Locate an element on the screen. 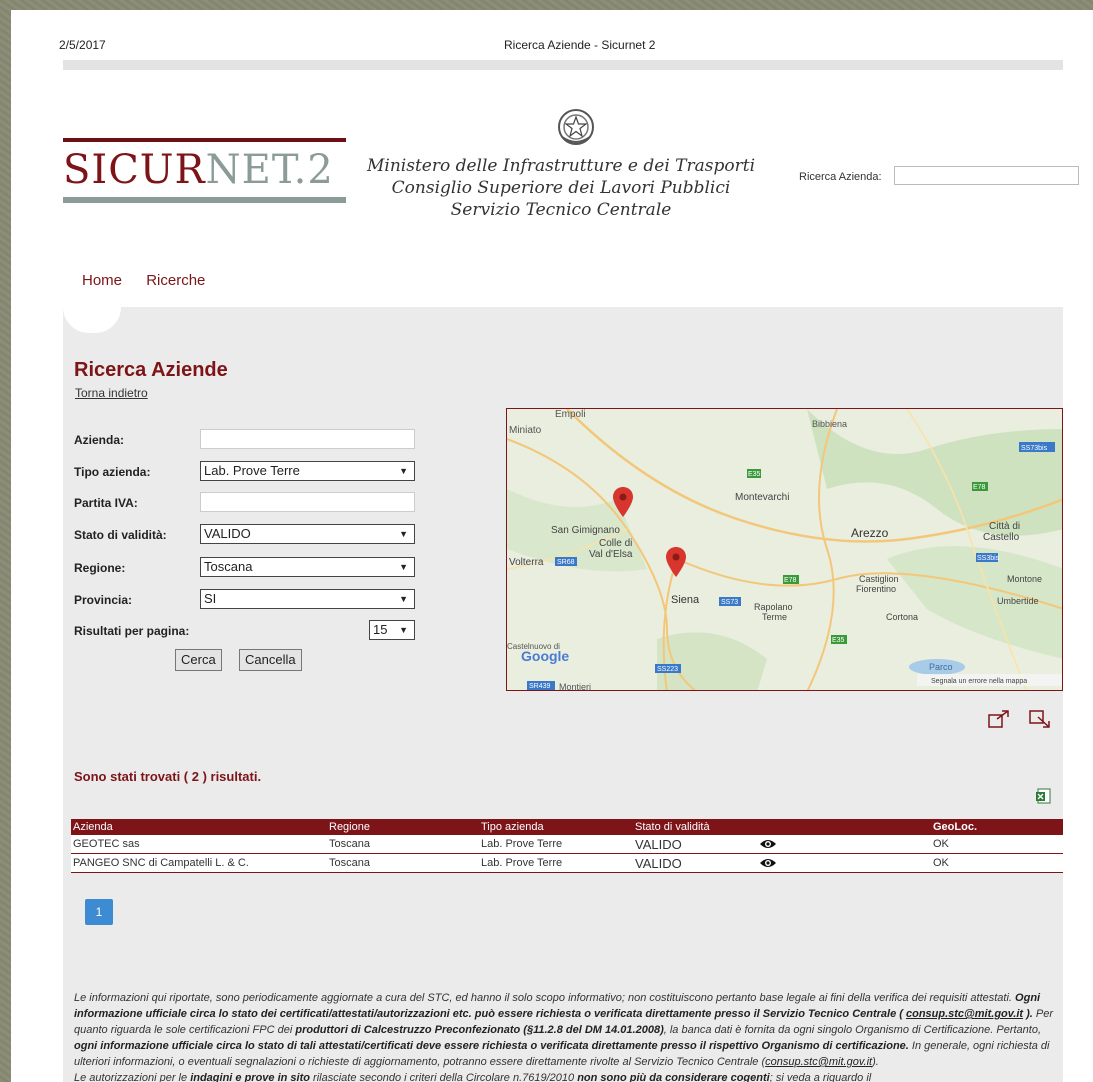  map-label: E35 is located at coordinates (838, 640).